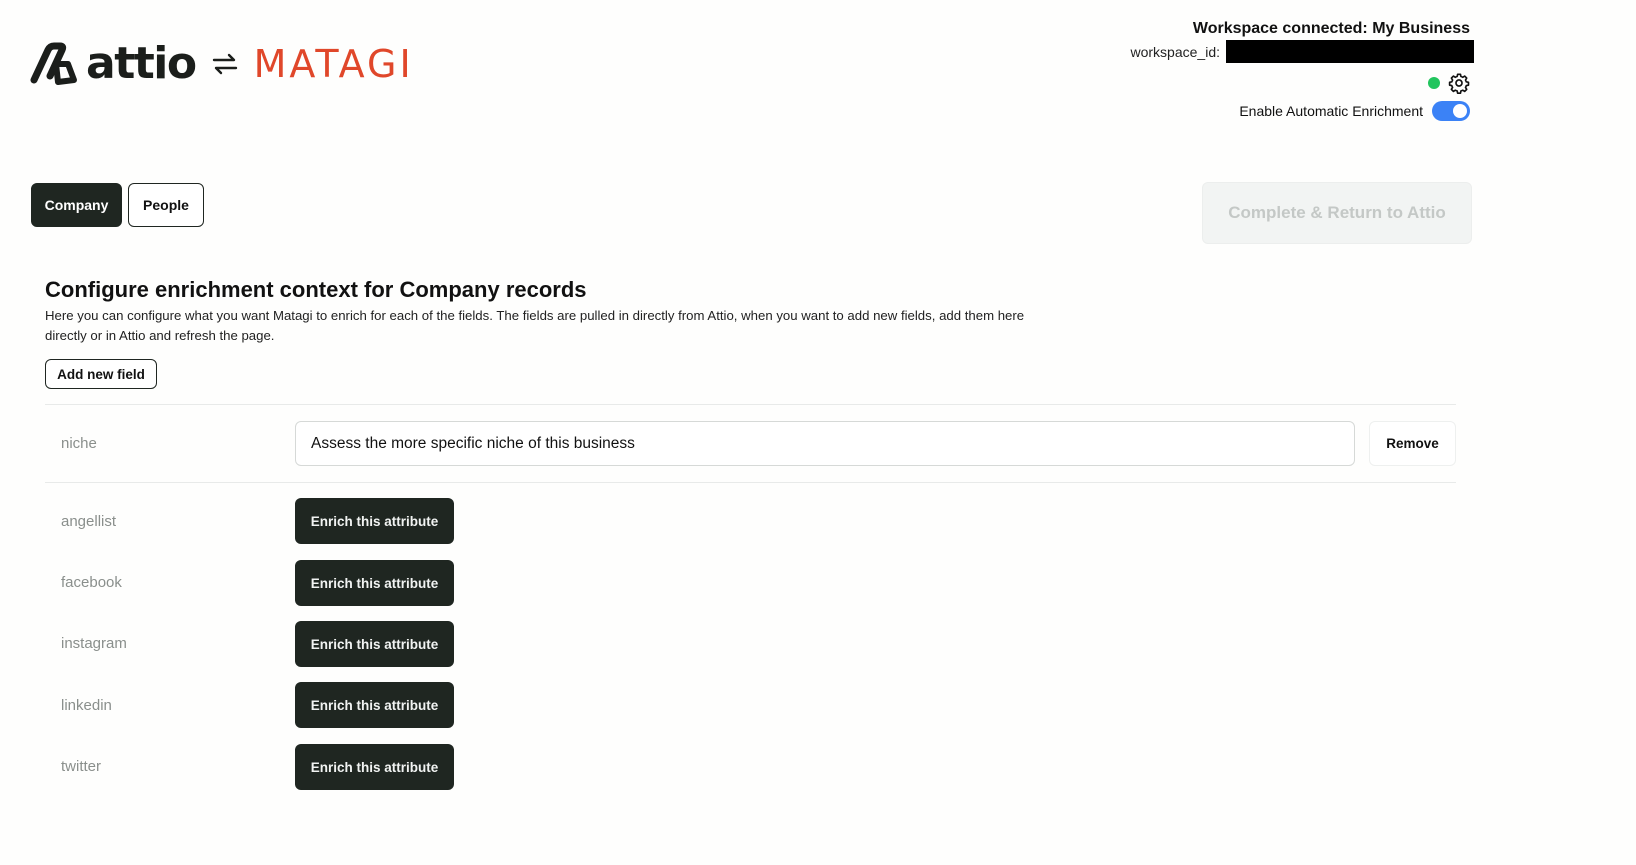 This screenshot has width=1636, height=865. I want to click on field-name-instagram: instagram, so click(94, 643).